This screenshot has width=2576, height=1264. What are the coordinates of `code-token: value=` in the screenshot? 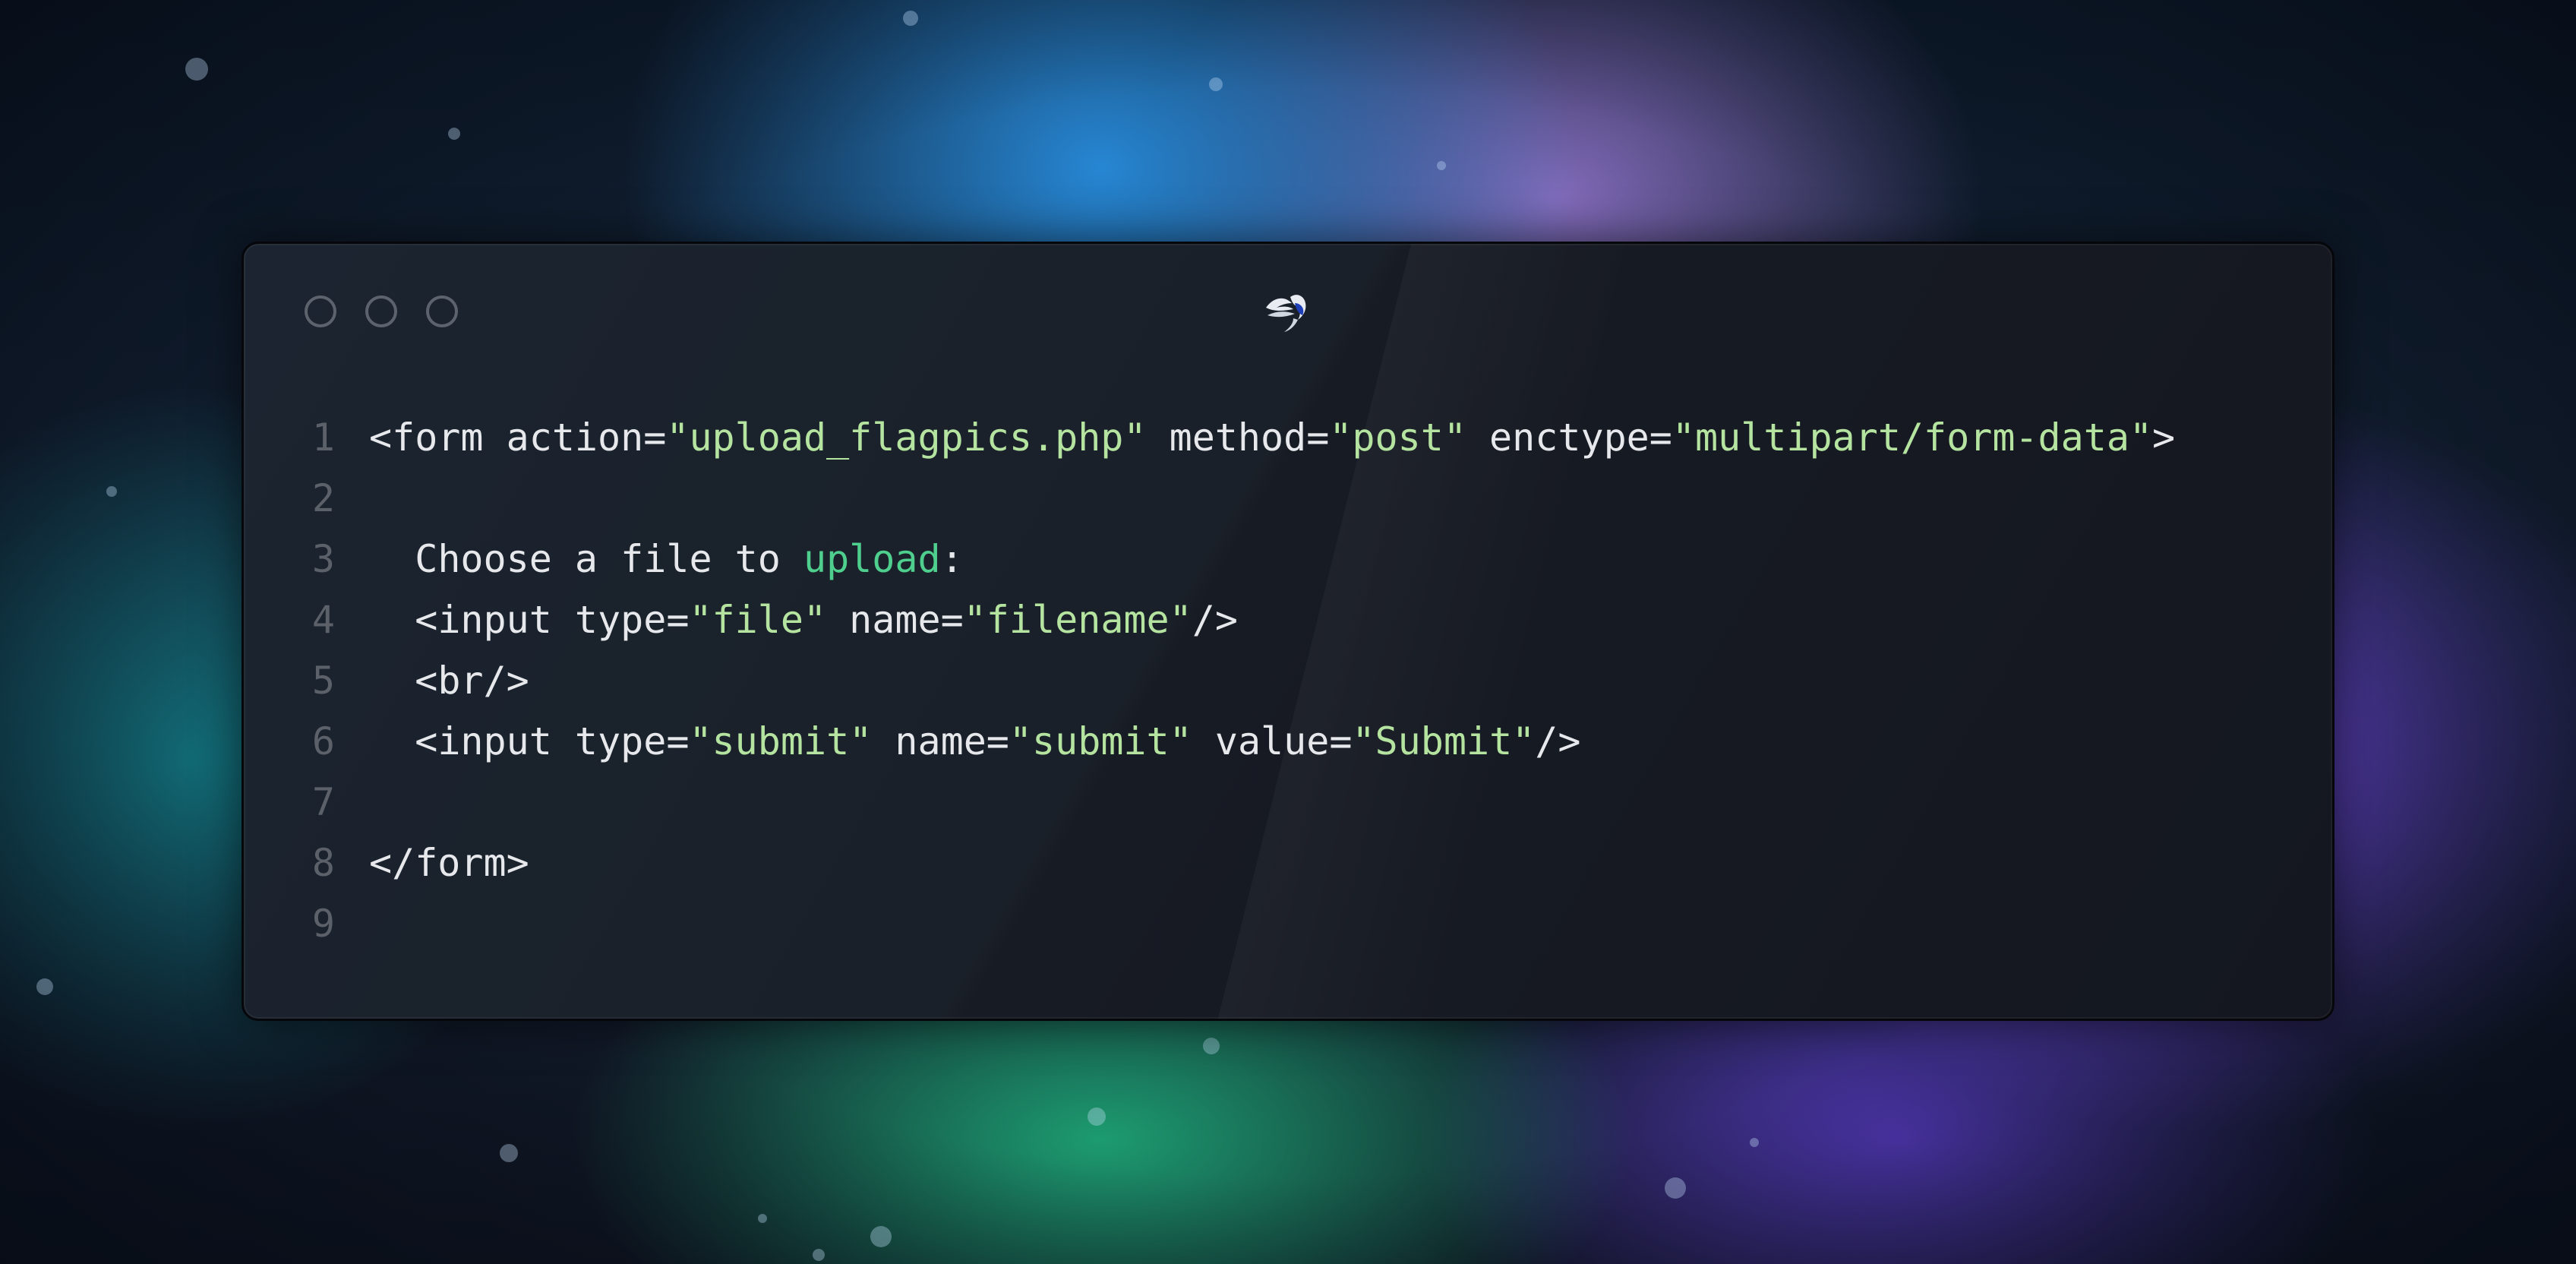 It's located at (1272, 741).